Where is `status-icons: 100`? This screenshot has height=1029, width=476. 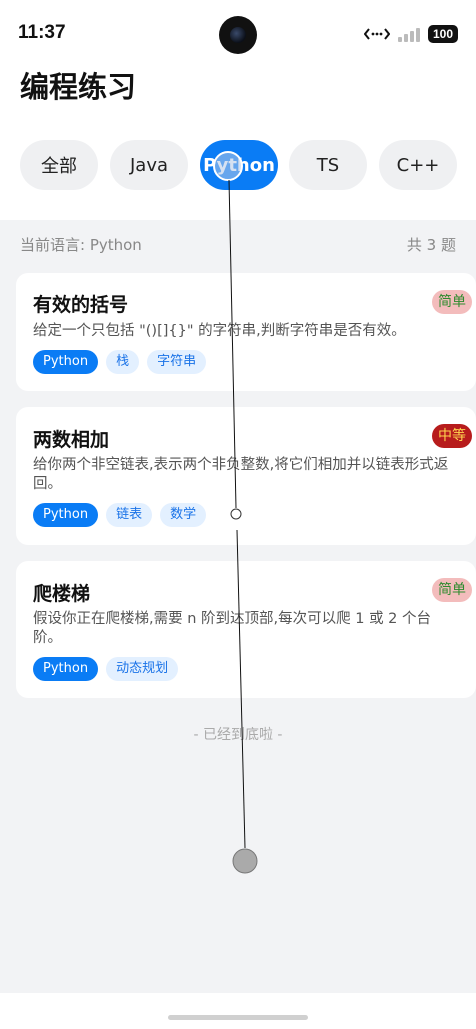
status-icons: 100 is located at coordinates (410, 34).